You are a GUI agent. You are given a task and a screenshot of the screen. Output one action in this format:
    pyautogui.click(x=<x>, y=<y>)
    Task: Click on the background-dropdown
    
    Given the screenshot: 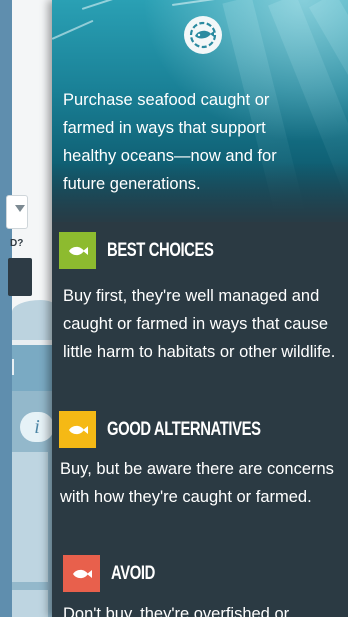 What is the action you would take?
    pyautogui.click(x=17, y=212)
    